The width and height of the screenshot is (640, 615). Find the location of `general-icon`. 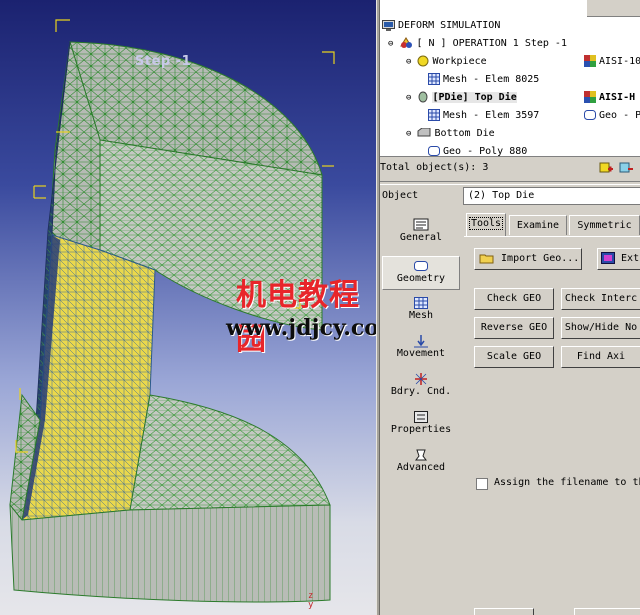

general-icon is located at coordinates (421, 224).